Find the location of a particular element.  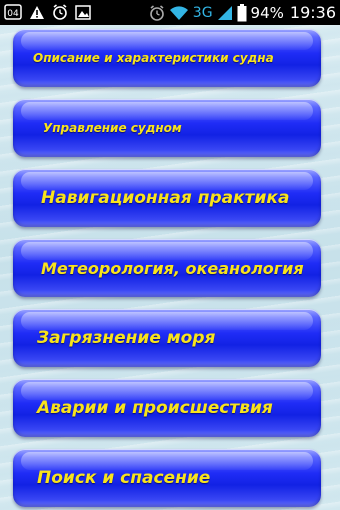

status-left-icons: 04 is located at coordinates (47, 12).